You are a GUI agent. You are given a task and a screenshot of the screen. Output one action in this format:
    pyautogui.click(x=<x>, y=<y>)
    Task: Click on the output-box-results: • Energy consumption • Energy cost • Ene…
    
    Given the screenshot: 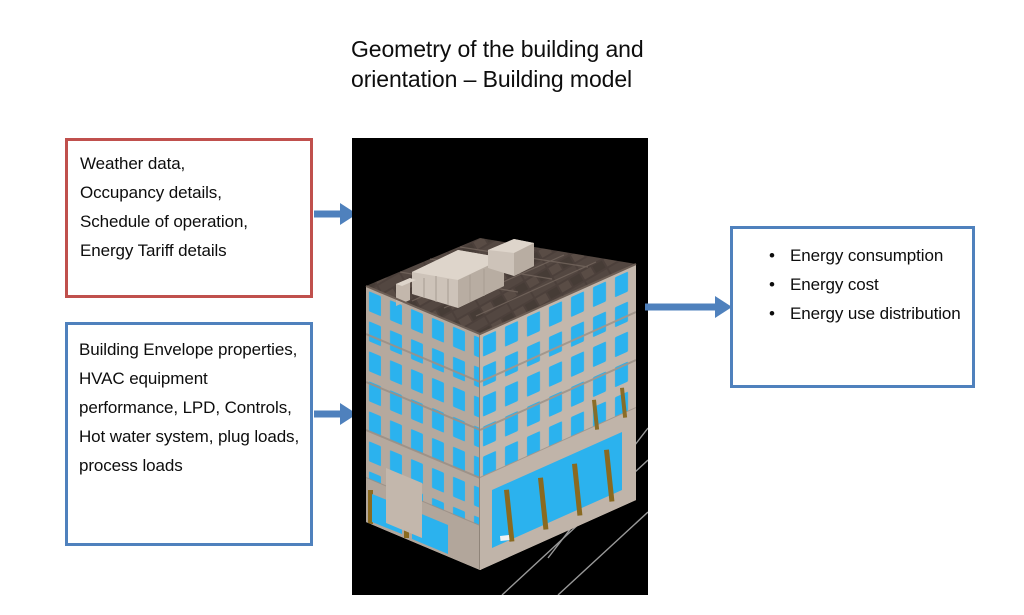 What is the action you would take?
    pyautogui.click(x=852, y=307)
    